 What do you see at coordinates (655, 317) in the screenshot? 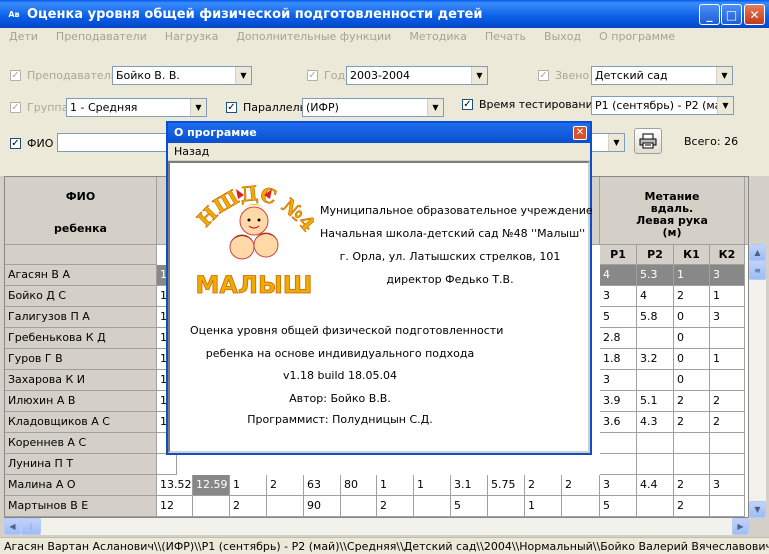
I see `table-cell: 5.8` at bounding box center [655, 317].